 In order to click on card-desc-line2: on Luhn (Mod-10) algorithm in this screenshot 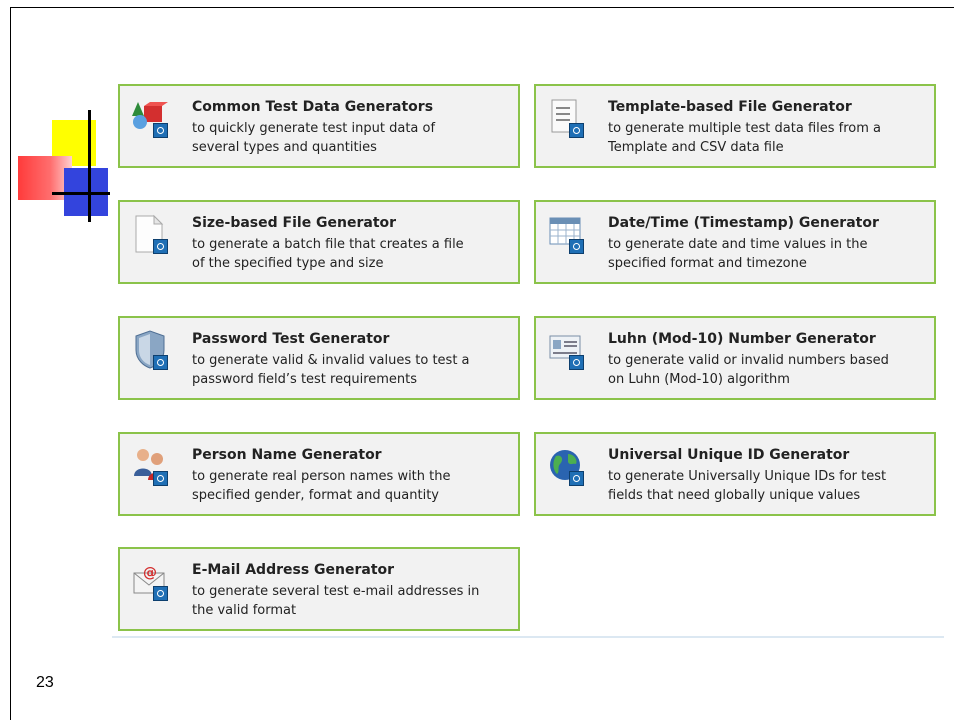, I will do `click(699, 379)`.